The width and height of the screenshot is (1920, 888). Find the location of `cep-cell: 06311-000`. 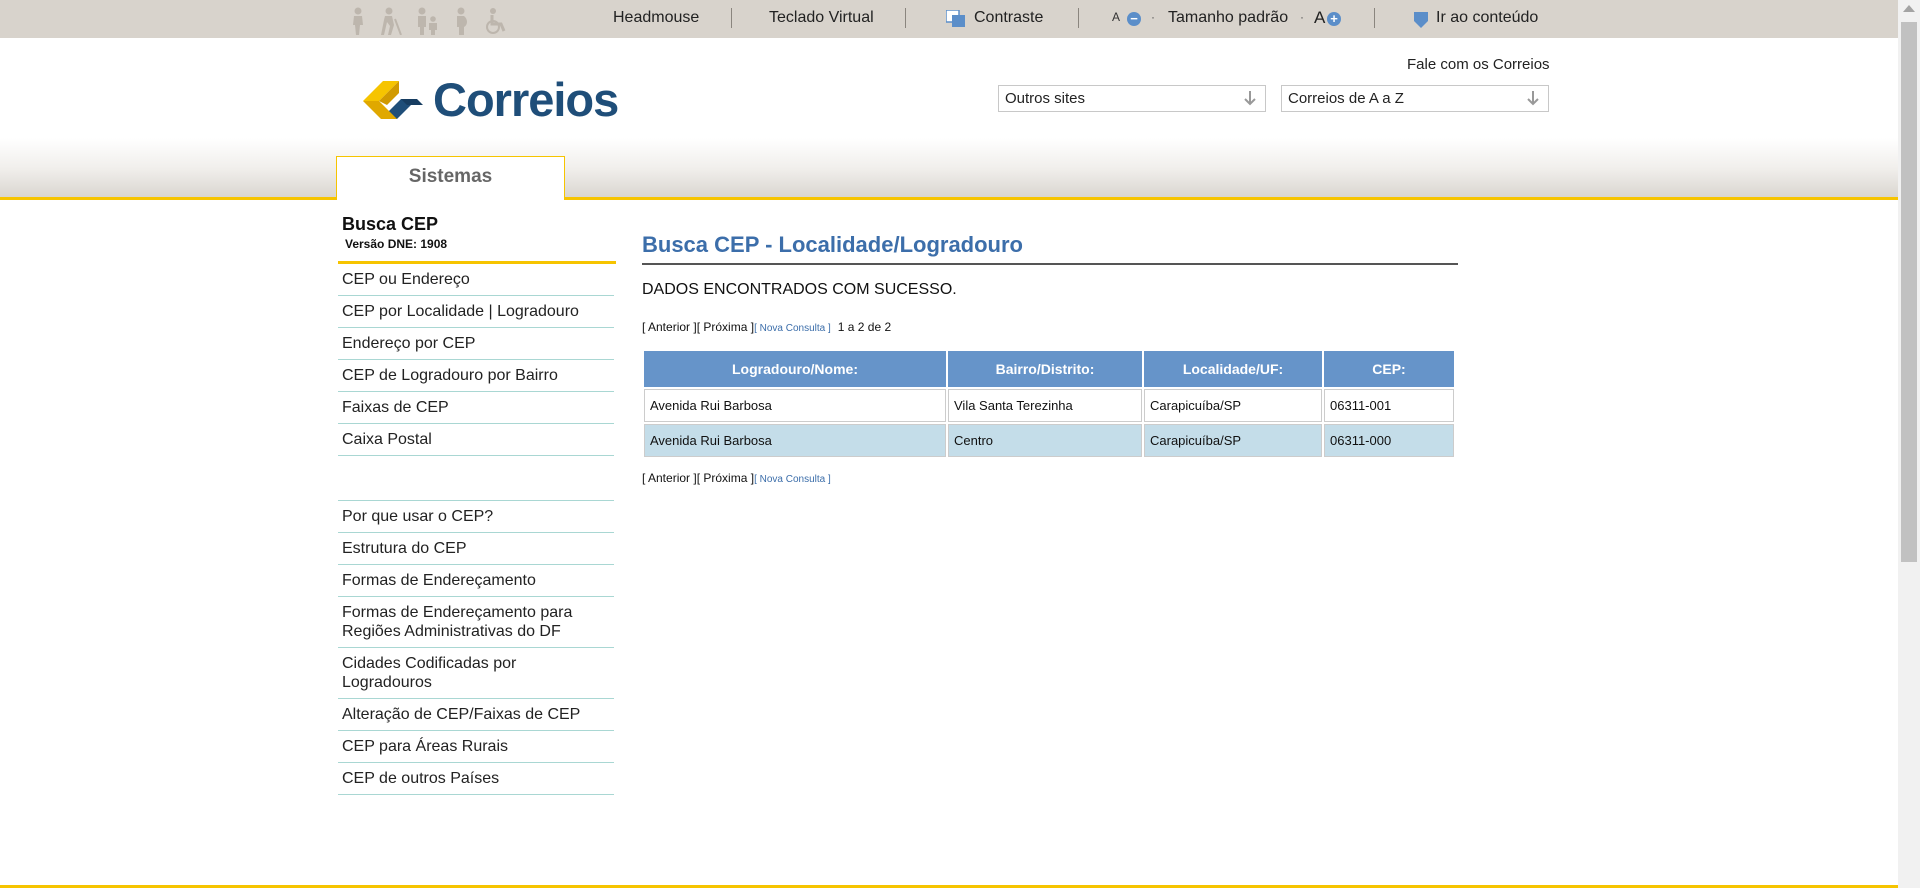

cep-cell: 06311-000 is located at coordinates (1389, 440).